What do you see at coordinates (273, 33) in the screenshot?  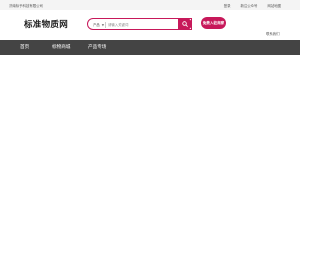 I see `contact-link: 联系我们` at bounding box center [273, 33].